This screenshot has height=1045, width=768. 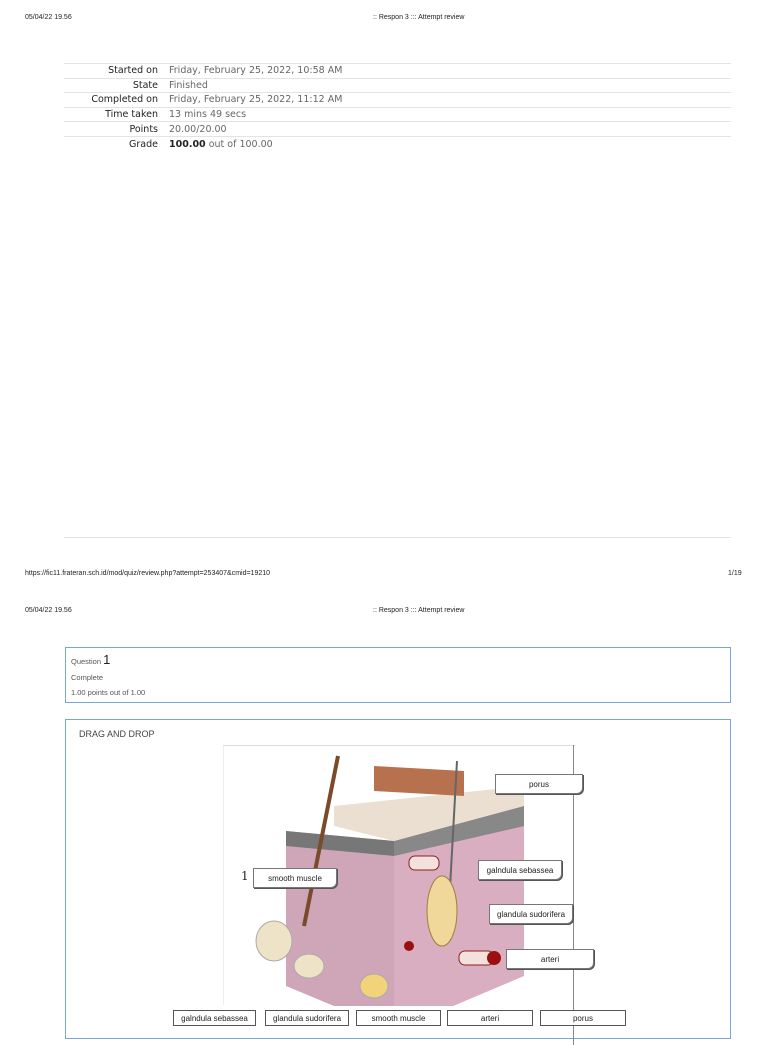 I want to click on drop-marker: 1, so click(x=245, y=876).